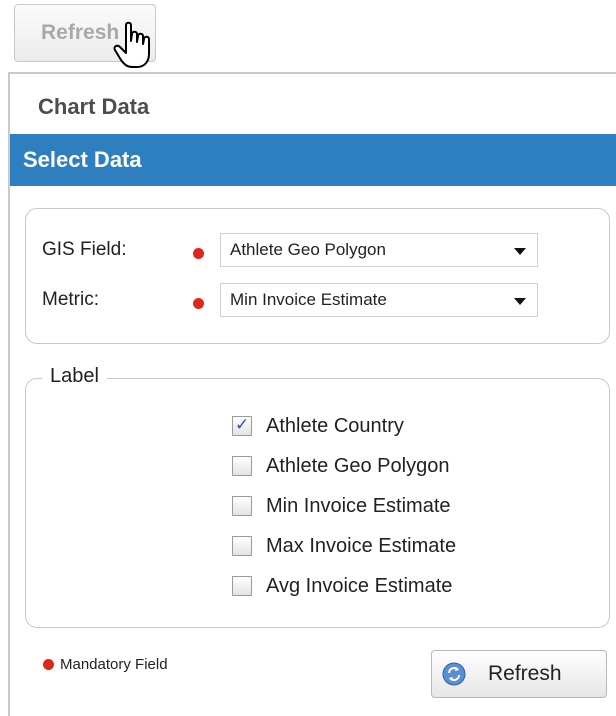  Describe the element at coordinates (74, 376) in the screenshot. I see `label-group-legend: Label` at that location.